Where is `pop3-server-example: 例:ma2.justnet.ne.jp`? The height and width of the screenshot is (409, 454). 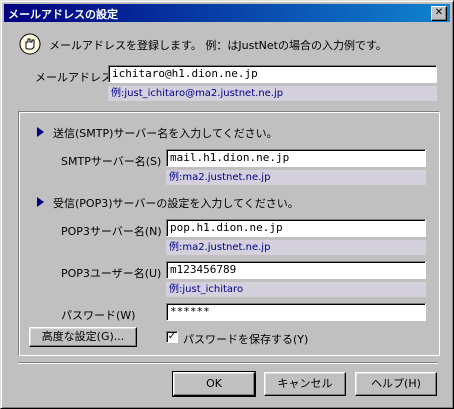 pop3-server-example: 例:ma2.justnet.ne.jp is located at coordinates (296, 247).